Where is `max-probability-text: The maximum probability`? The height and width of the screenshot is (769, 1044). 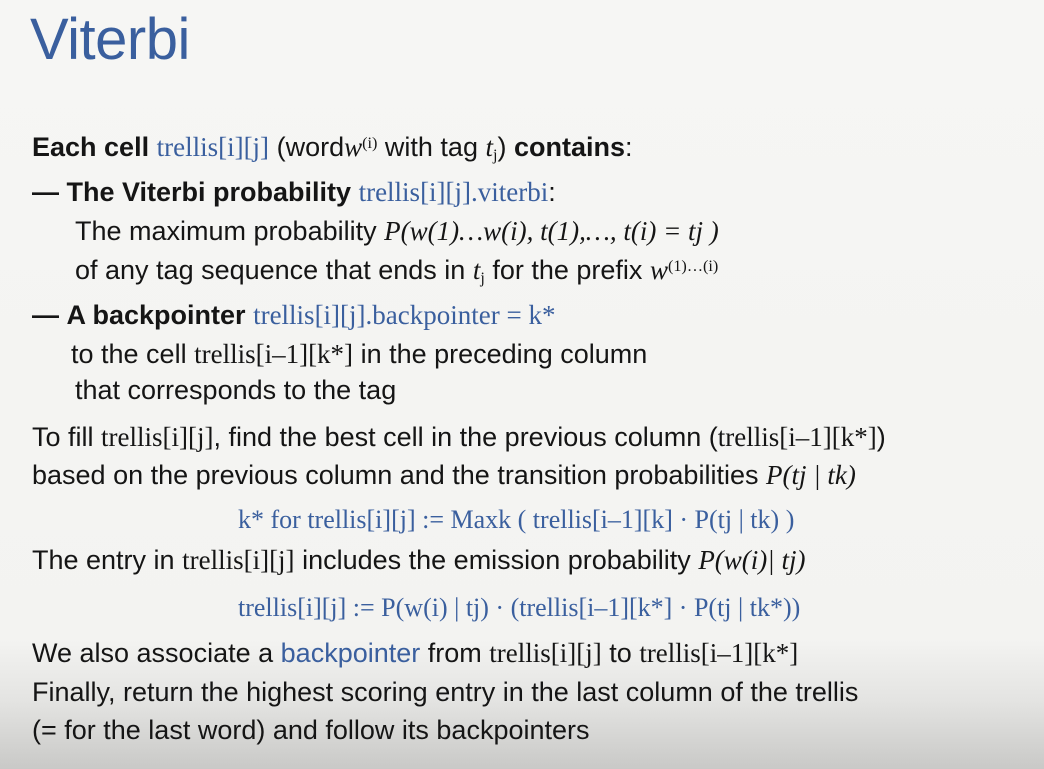 max-probability-text: The maximum probability is located at coordinates (226, 231).